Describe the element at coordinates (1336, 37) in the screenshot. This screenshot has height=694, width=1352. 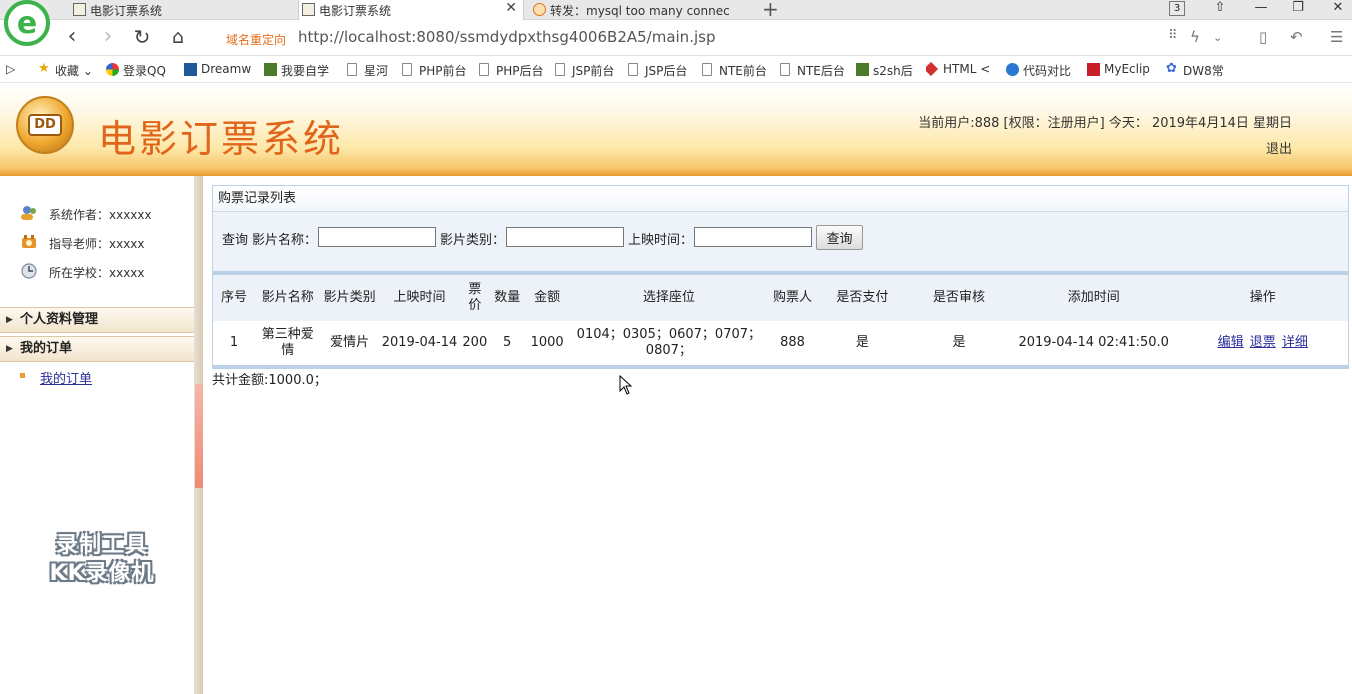
I see `menu-icon: ☰` at that location.